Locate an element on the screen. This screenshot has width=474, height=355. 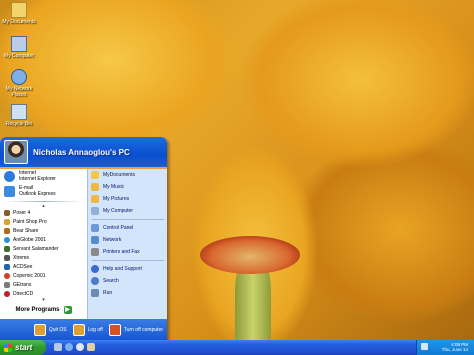
pinned-email: E-mail Outlook Express is located at coordinates (43, 191).